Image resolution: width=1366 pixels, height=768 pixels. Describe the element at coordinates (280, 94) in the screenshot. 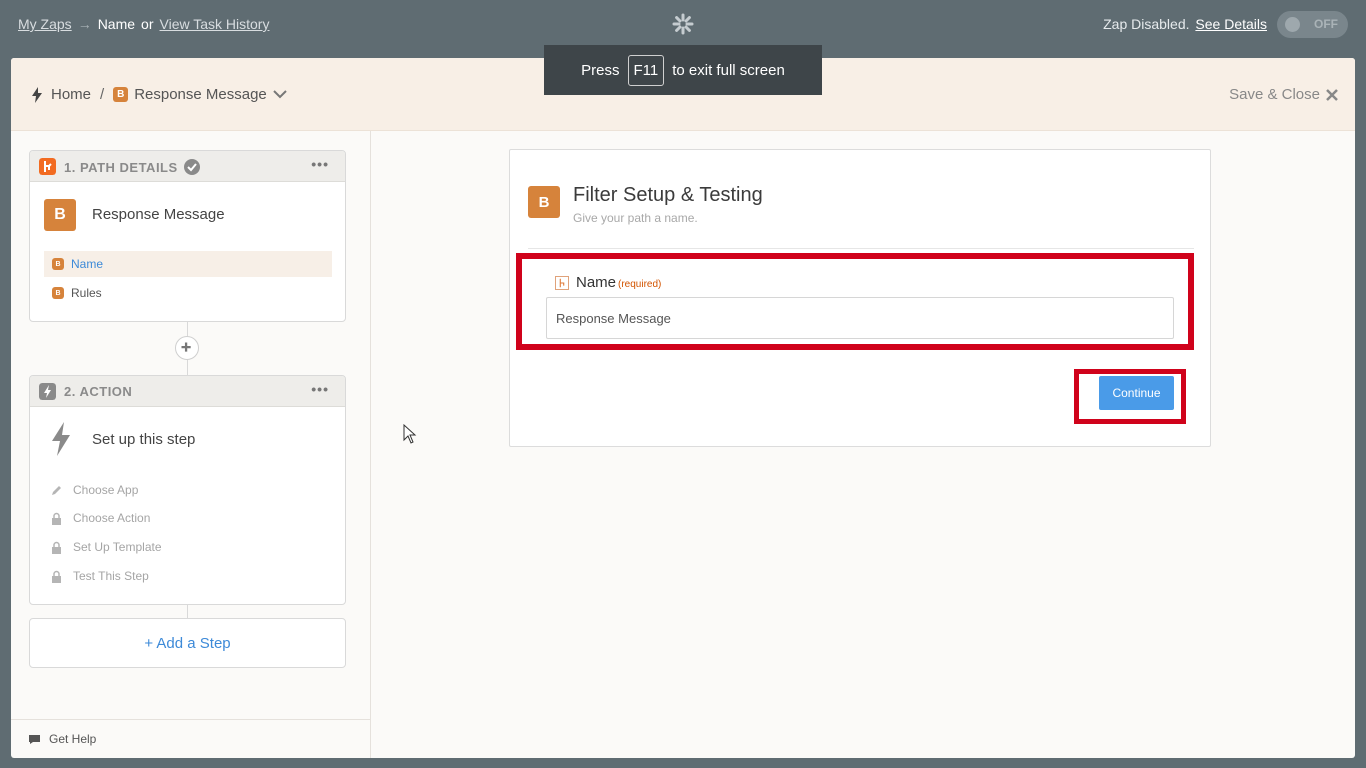

I see `chevron-down-icon` at that location.